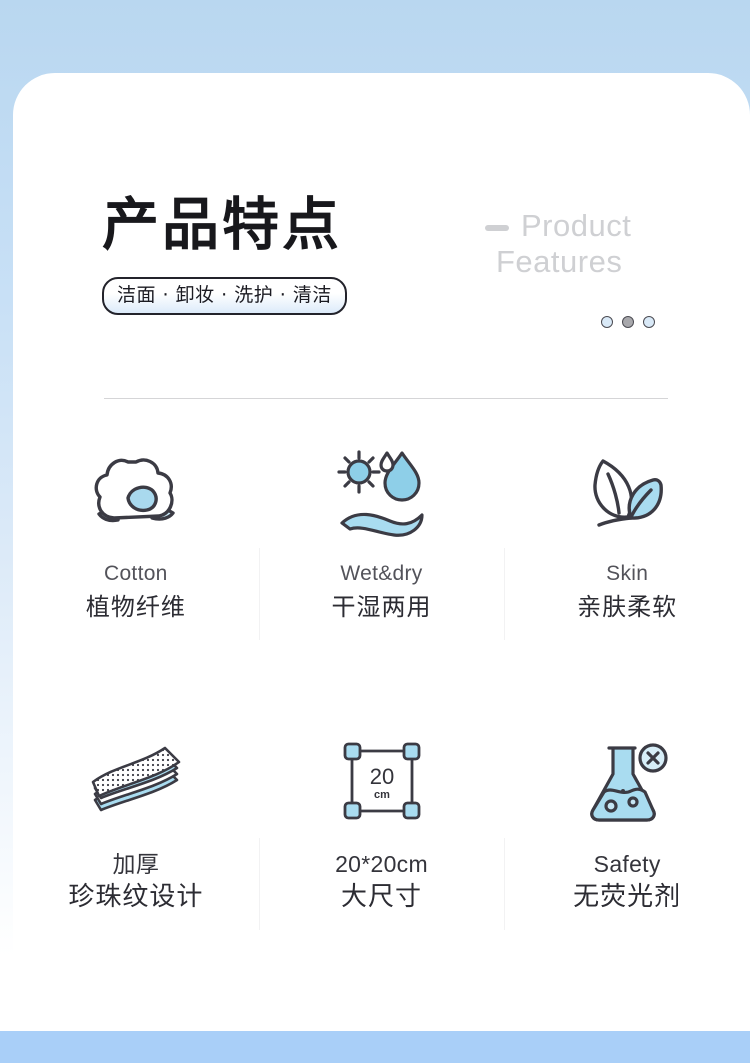  I want to click on feature-label-en: 20*20cm, so click(381, 864).